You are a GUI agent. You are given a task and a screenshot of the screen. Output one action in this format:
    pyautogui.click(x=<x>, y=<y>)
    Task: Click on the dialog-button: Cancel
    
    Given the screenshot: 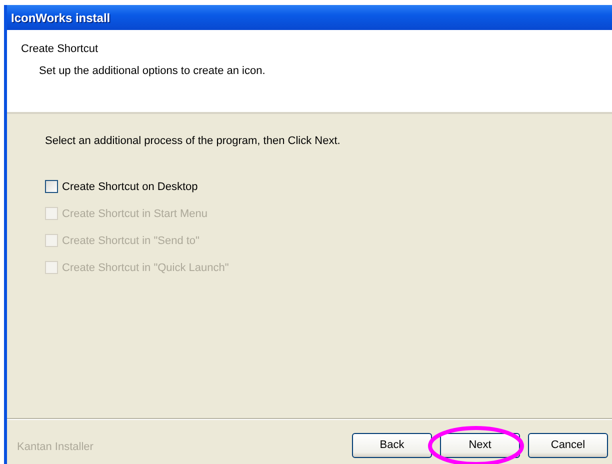 What is the action you would take?
    pyautogui.click(x=568, y=445)
    